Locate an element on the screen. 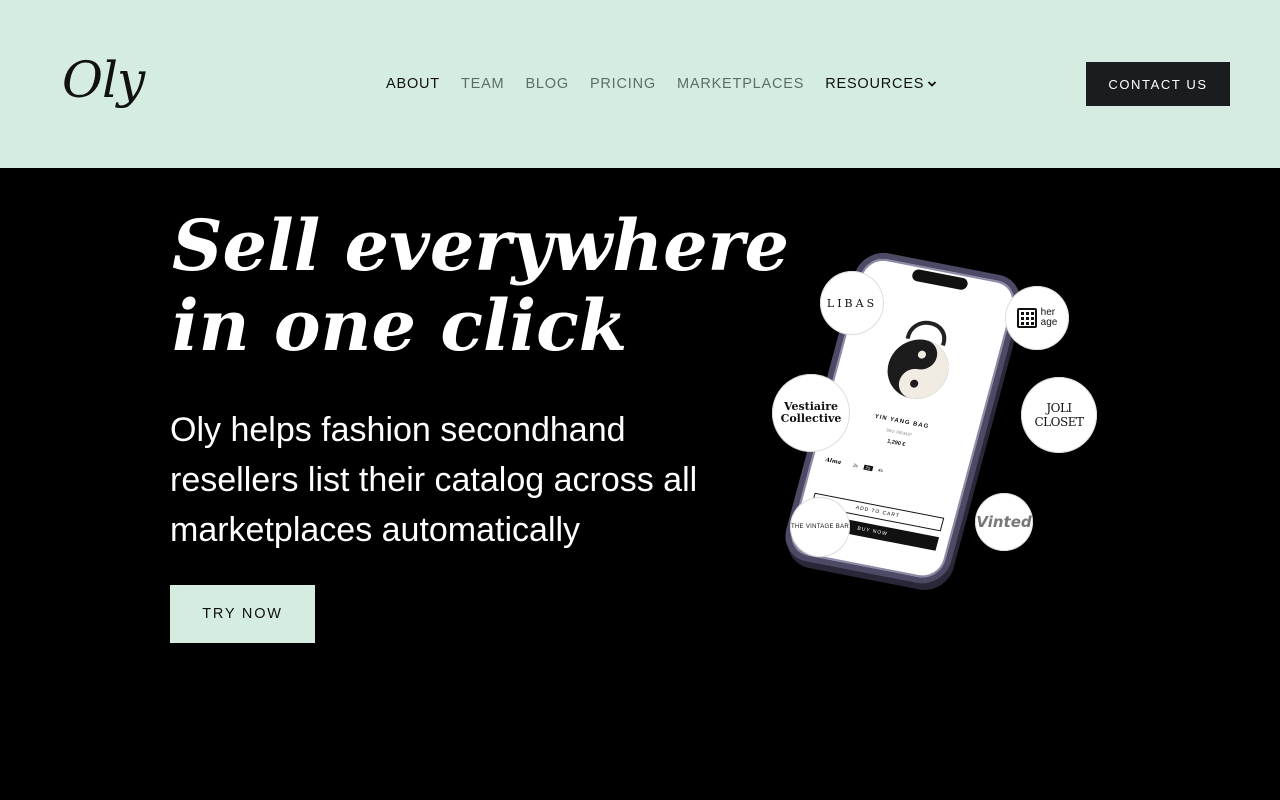  hero-title-line-1: Sell everywhere is located at coordinates (481, 245).